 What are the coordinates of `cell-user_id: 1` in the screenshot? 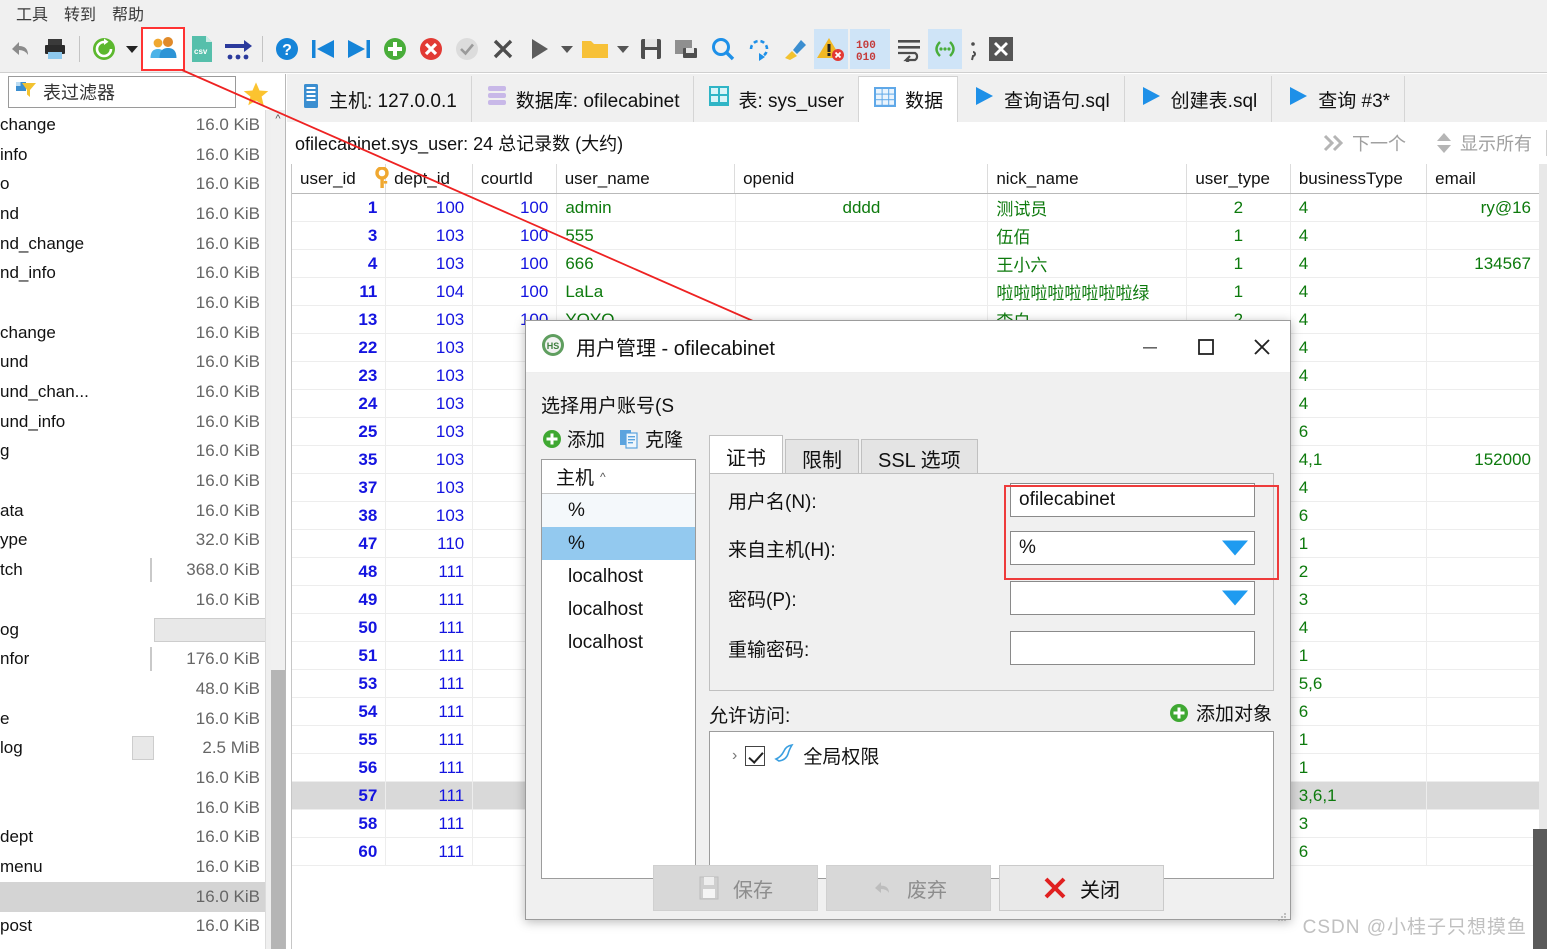 It's located at (339, 207).